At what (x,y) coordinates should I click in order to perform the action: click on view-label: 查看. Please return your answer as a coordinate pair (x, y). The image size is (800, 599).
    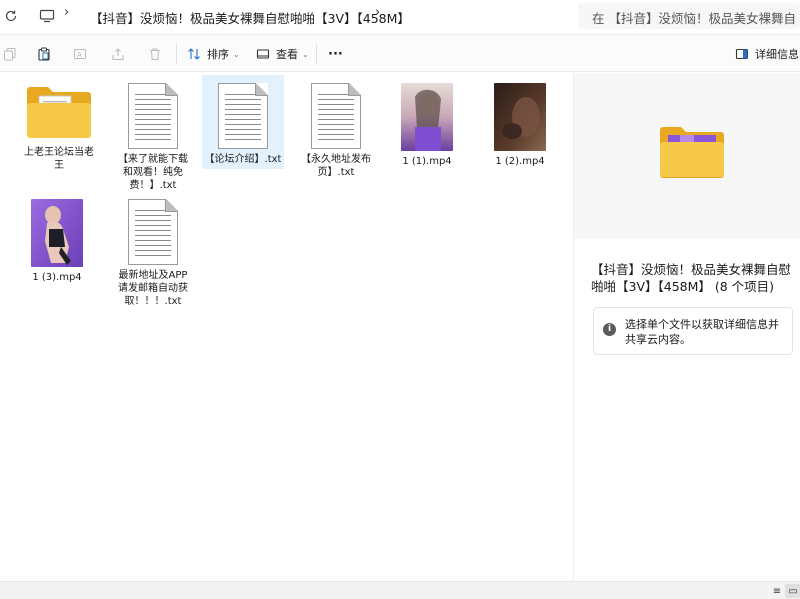
    Looking at the image, I should click on (287, 54).